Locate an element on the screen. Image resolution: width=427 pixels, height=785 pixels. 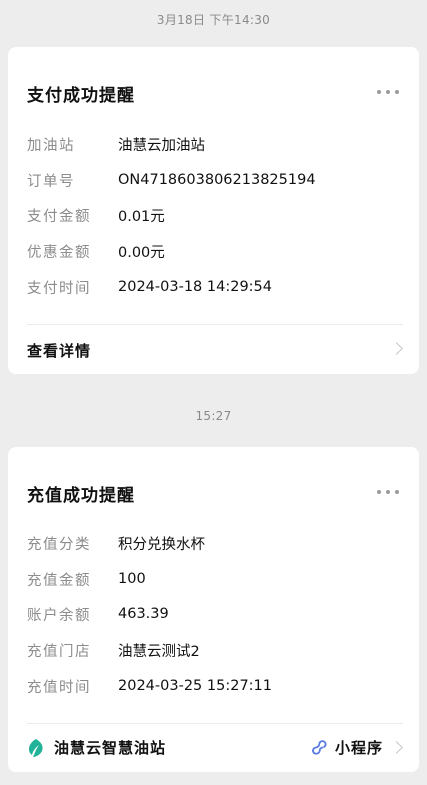
field-label: 订单号 is located at coordinates (51, 181).